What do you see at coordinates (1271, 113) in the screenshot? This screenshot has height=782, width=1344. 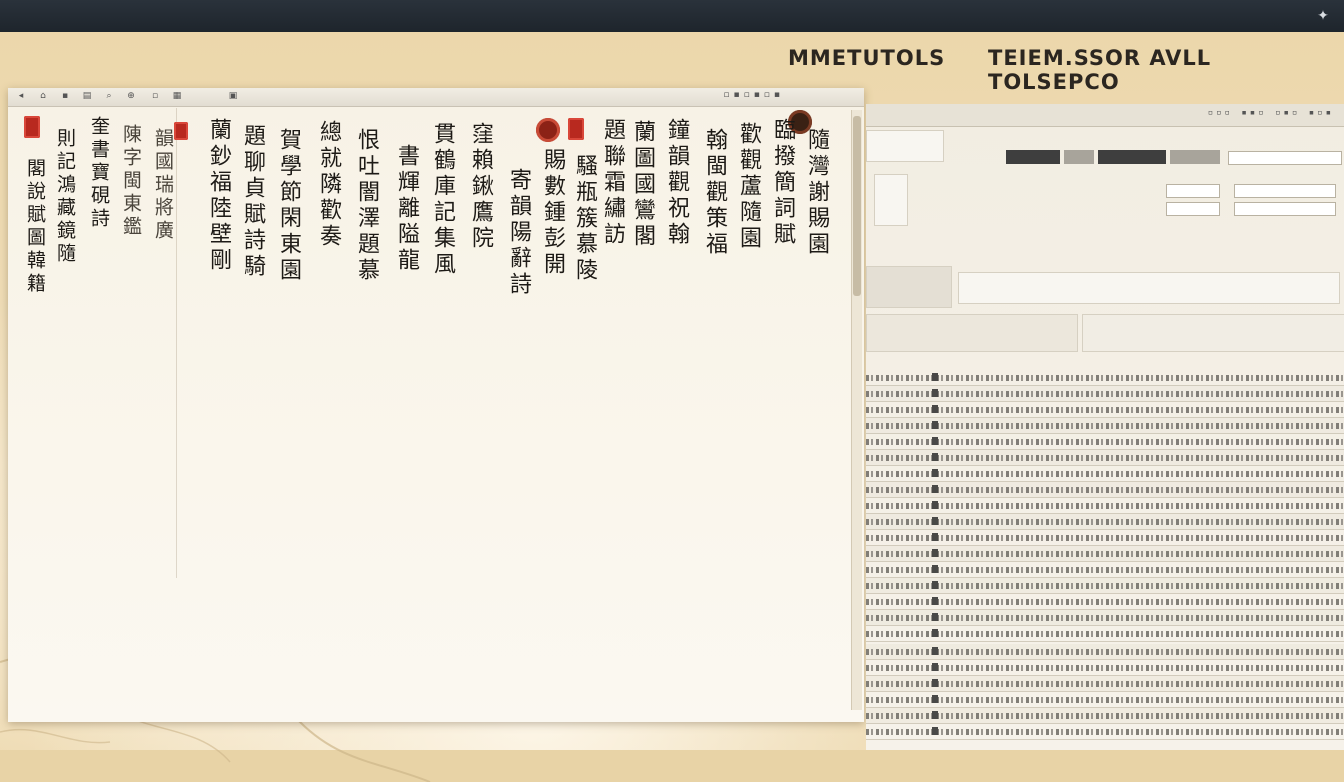 I see `toolbar-icon-row: ▫▫▫ ▪▪▫ ▫▪▫ ▪▫▪` at bounding box center [1271, 113].